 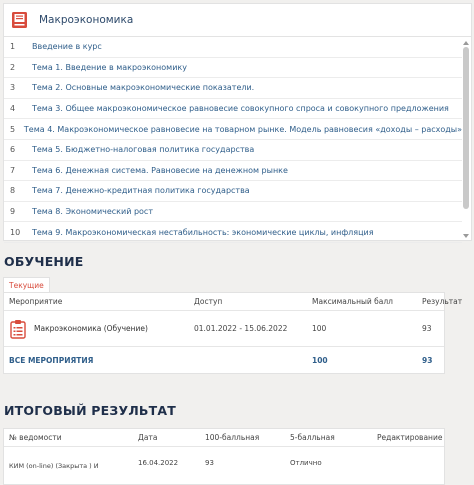 What do you see at coordinates (237, 20) in the screenshot?
I see `course-header: Макроэкономика` at bounding box center [237, 20].